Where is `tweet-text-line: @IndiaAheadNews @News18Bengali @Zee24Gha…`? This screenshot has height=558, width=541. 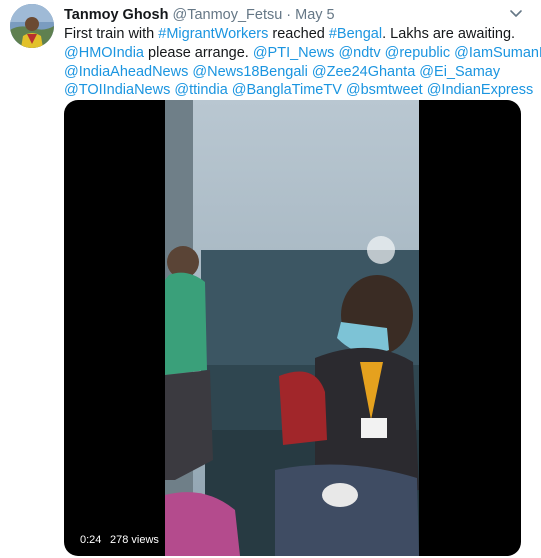 tweet-text-line: @IndiaAheadNews @News18Bengali @Zee24Gha… is located at coordinates (299, 72).